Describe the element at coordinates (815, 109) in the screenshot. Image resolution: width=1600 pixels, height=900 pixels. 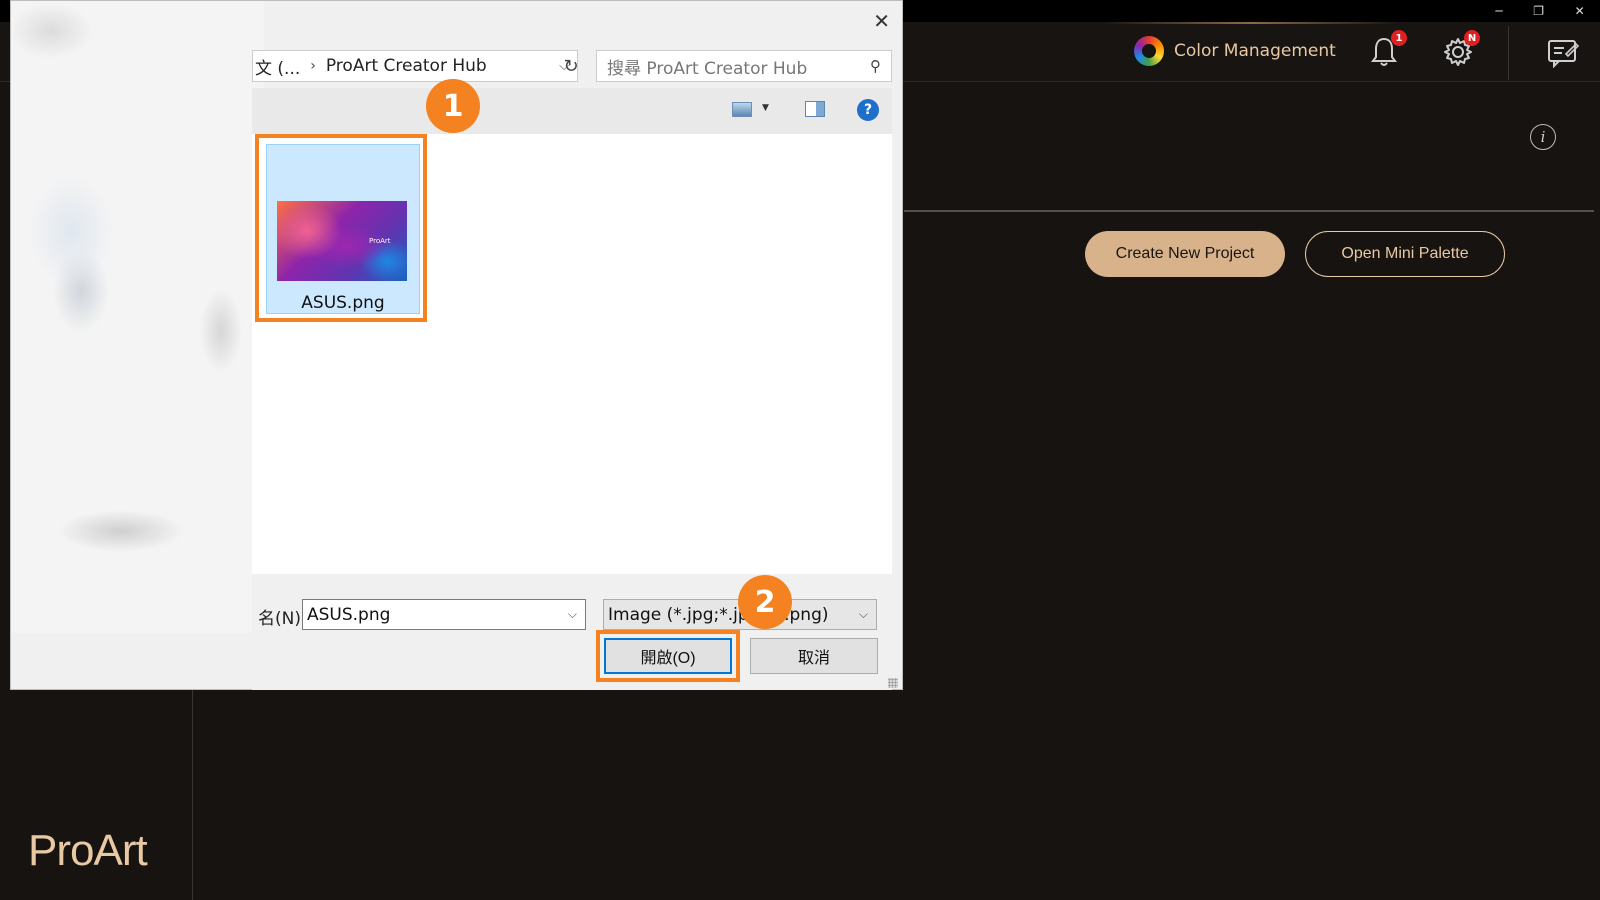
I see `preview-pane-icon` at that location.